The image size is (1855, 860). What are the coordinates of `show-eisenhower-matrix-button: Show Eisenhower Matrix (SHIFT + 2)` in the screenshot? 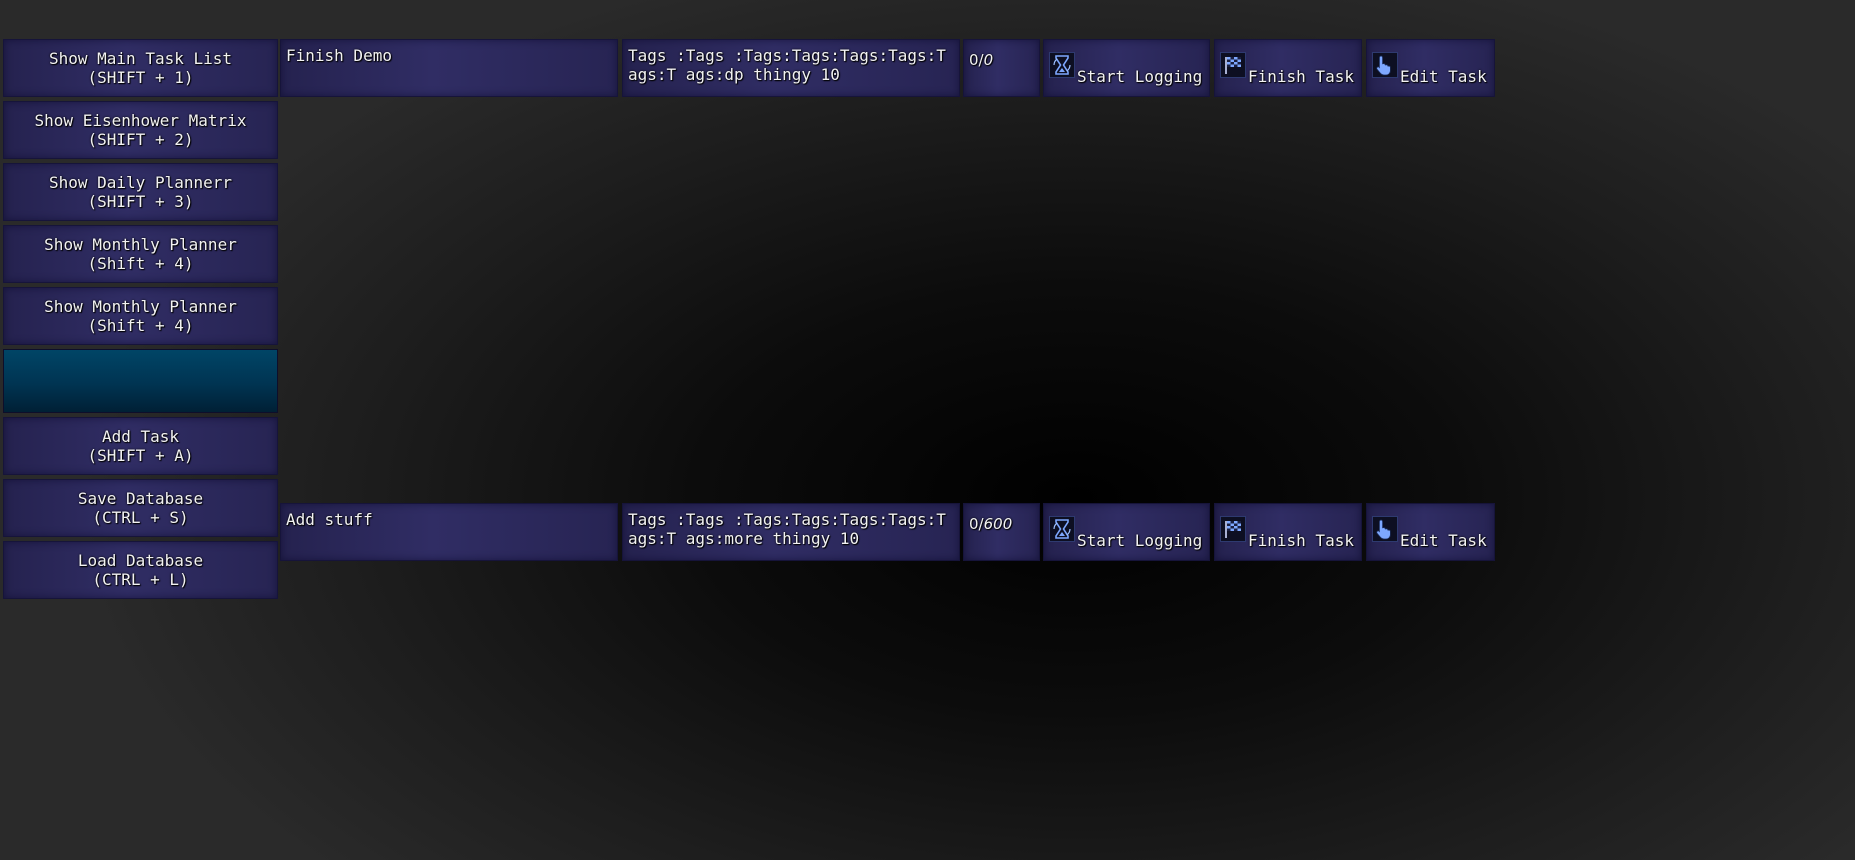 It's located at (140, 130).